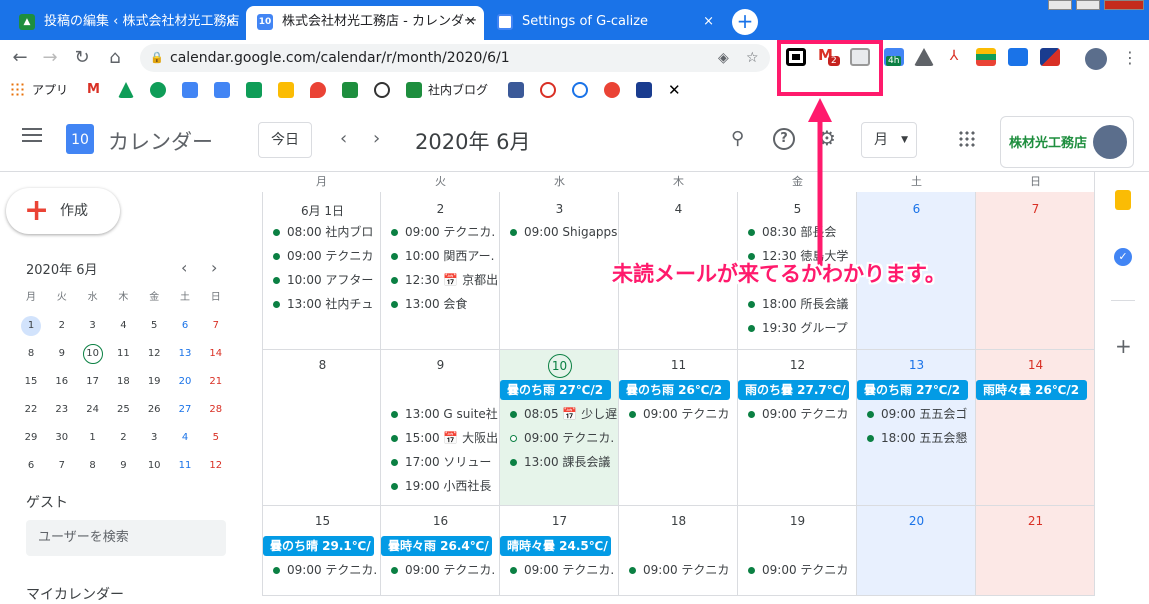 The height and width of the screenshot is (604, 1149). What do you see at coordinates (50, 58) in the screenshot?
I see `forward-icon: →` at bounding box center [50, 58].